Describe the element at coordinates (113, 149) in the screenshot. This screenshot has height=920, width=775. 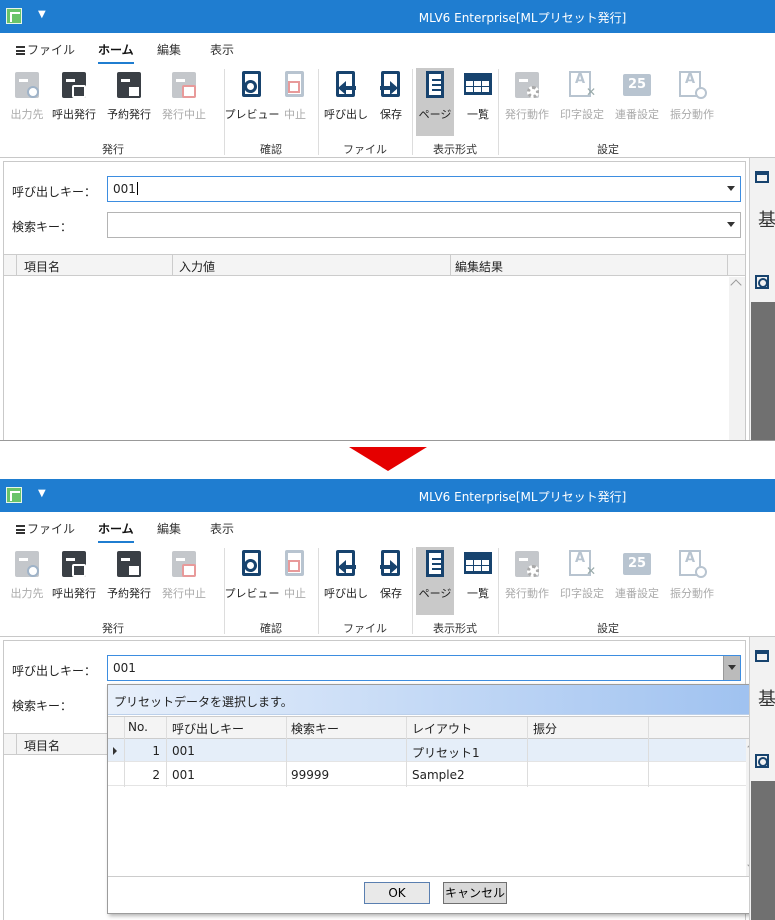
I see `group-label-issue: 発行` at that location.